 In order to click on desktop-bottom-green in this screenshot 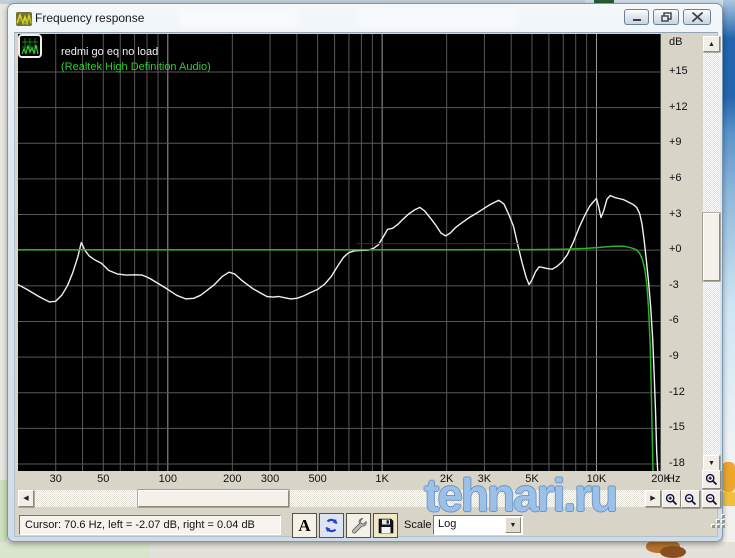, I will do `click(75, 550)`.